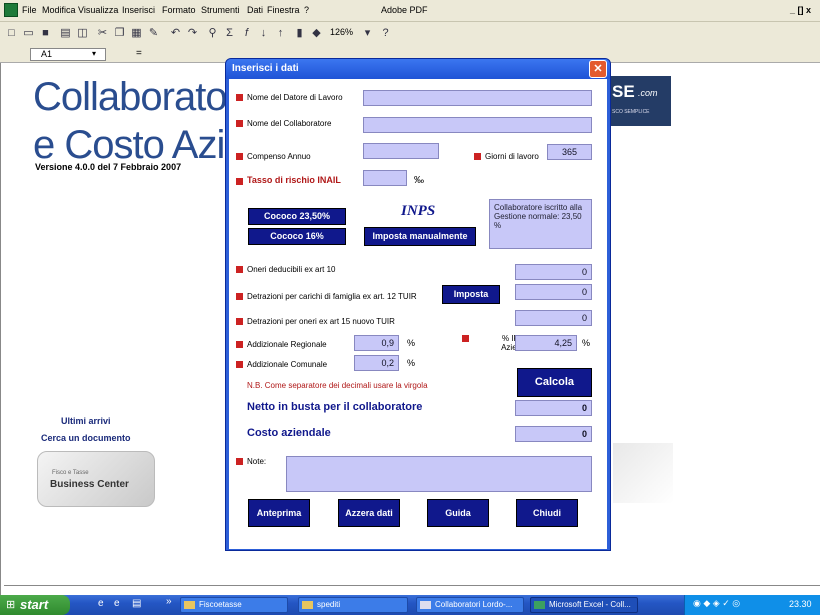 This screenshot has width=820, height=615. What do you see at coordinates (401, 151) in the screenshot?
I see `compenso-input` at bounding box center [401, 151].